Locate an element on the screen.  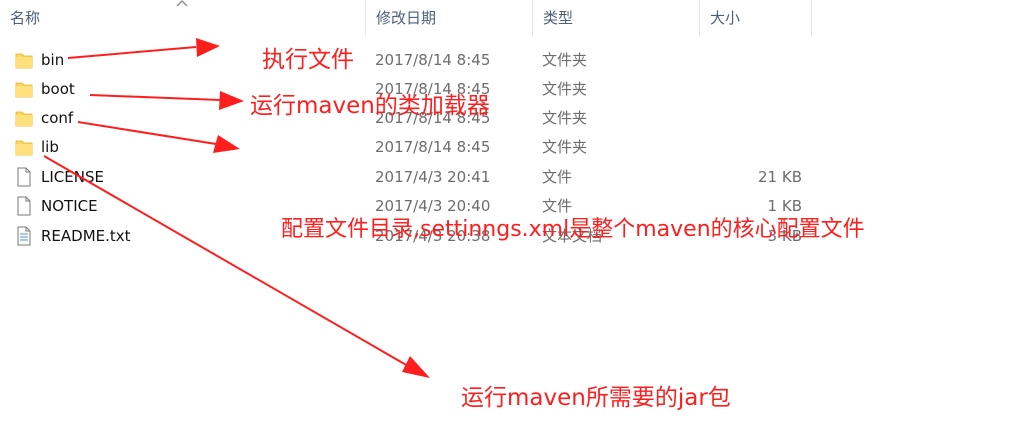
annotation-conf: 配置文件目录,settinngs.xml是整个maven的核心配置文件 is located at coordinates (573, 229).